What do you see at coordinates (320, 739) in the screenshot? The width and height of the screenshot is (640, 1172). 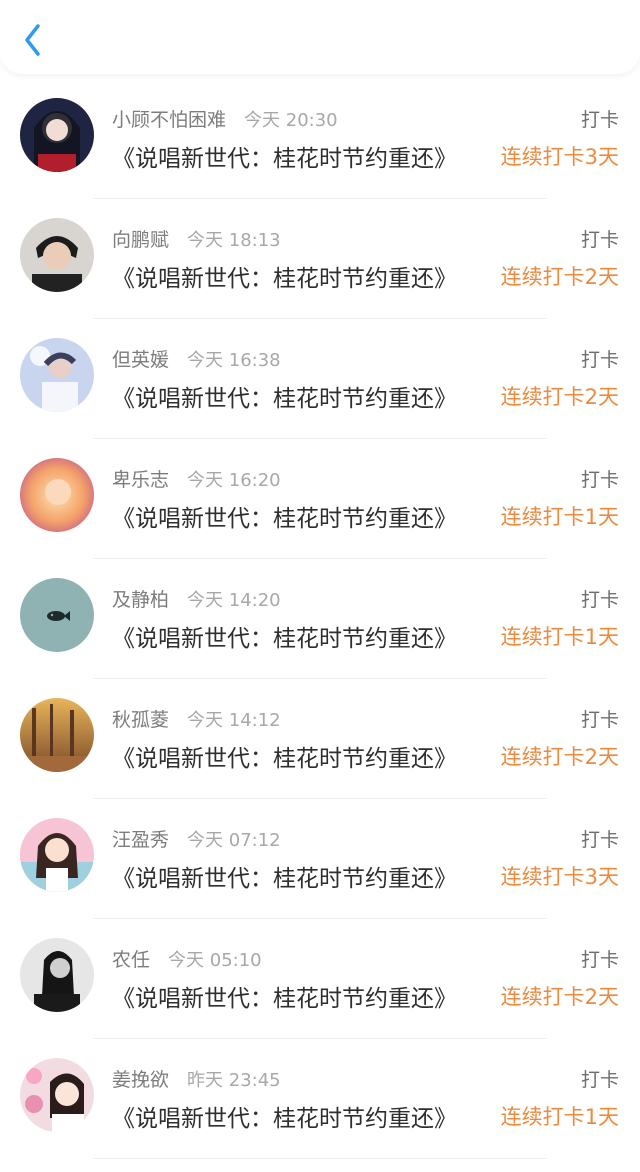 I see `list-item: 秋孤菱 今天 14:12 《说唱新世代：桂花时节约重还》 打卡 连续打卡2天` at bounding box center [320, 739].